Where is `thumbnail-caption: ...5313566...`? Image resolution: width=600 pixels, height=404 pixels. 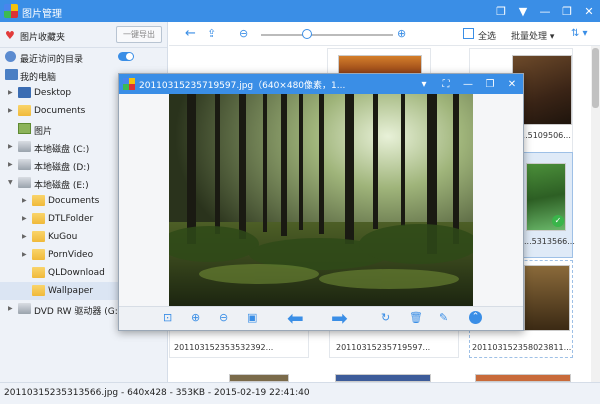 thumbnail-caption: ...5313566... is located at coordinates (549, 241).